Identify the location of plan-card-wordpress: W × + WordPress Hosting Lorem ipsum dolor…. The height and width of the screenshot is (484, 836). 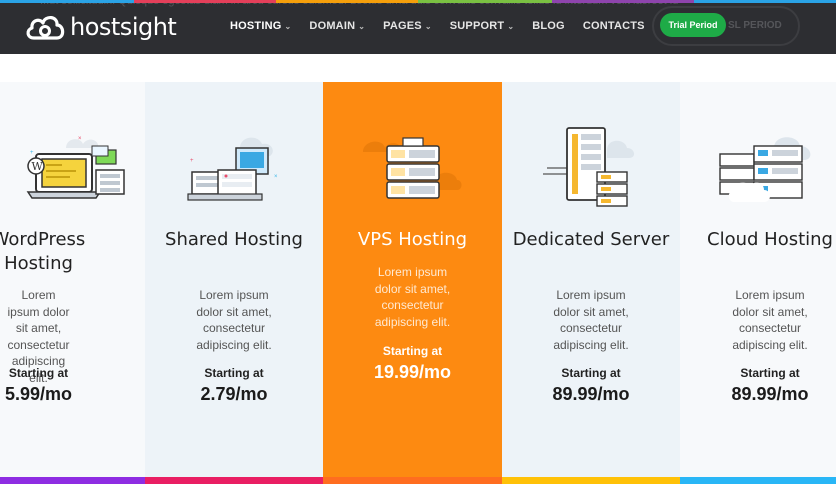
(72, 283).